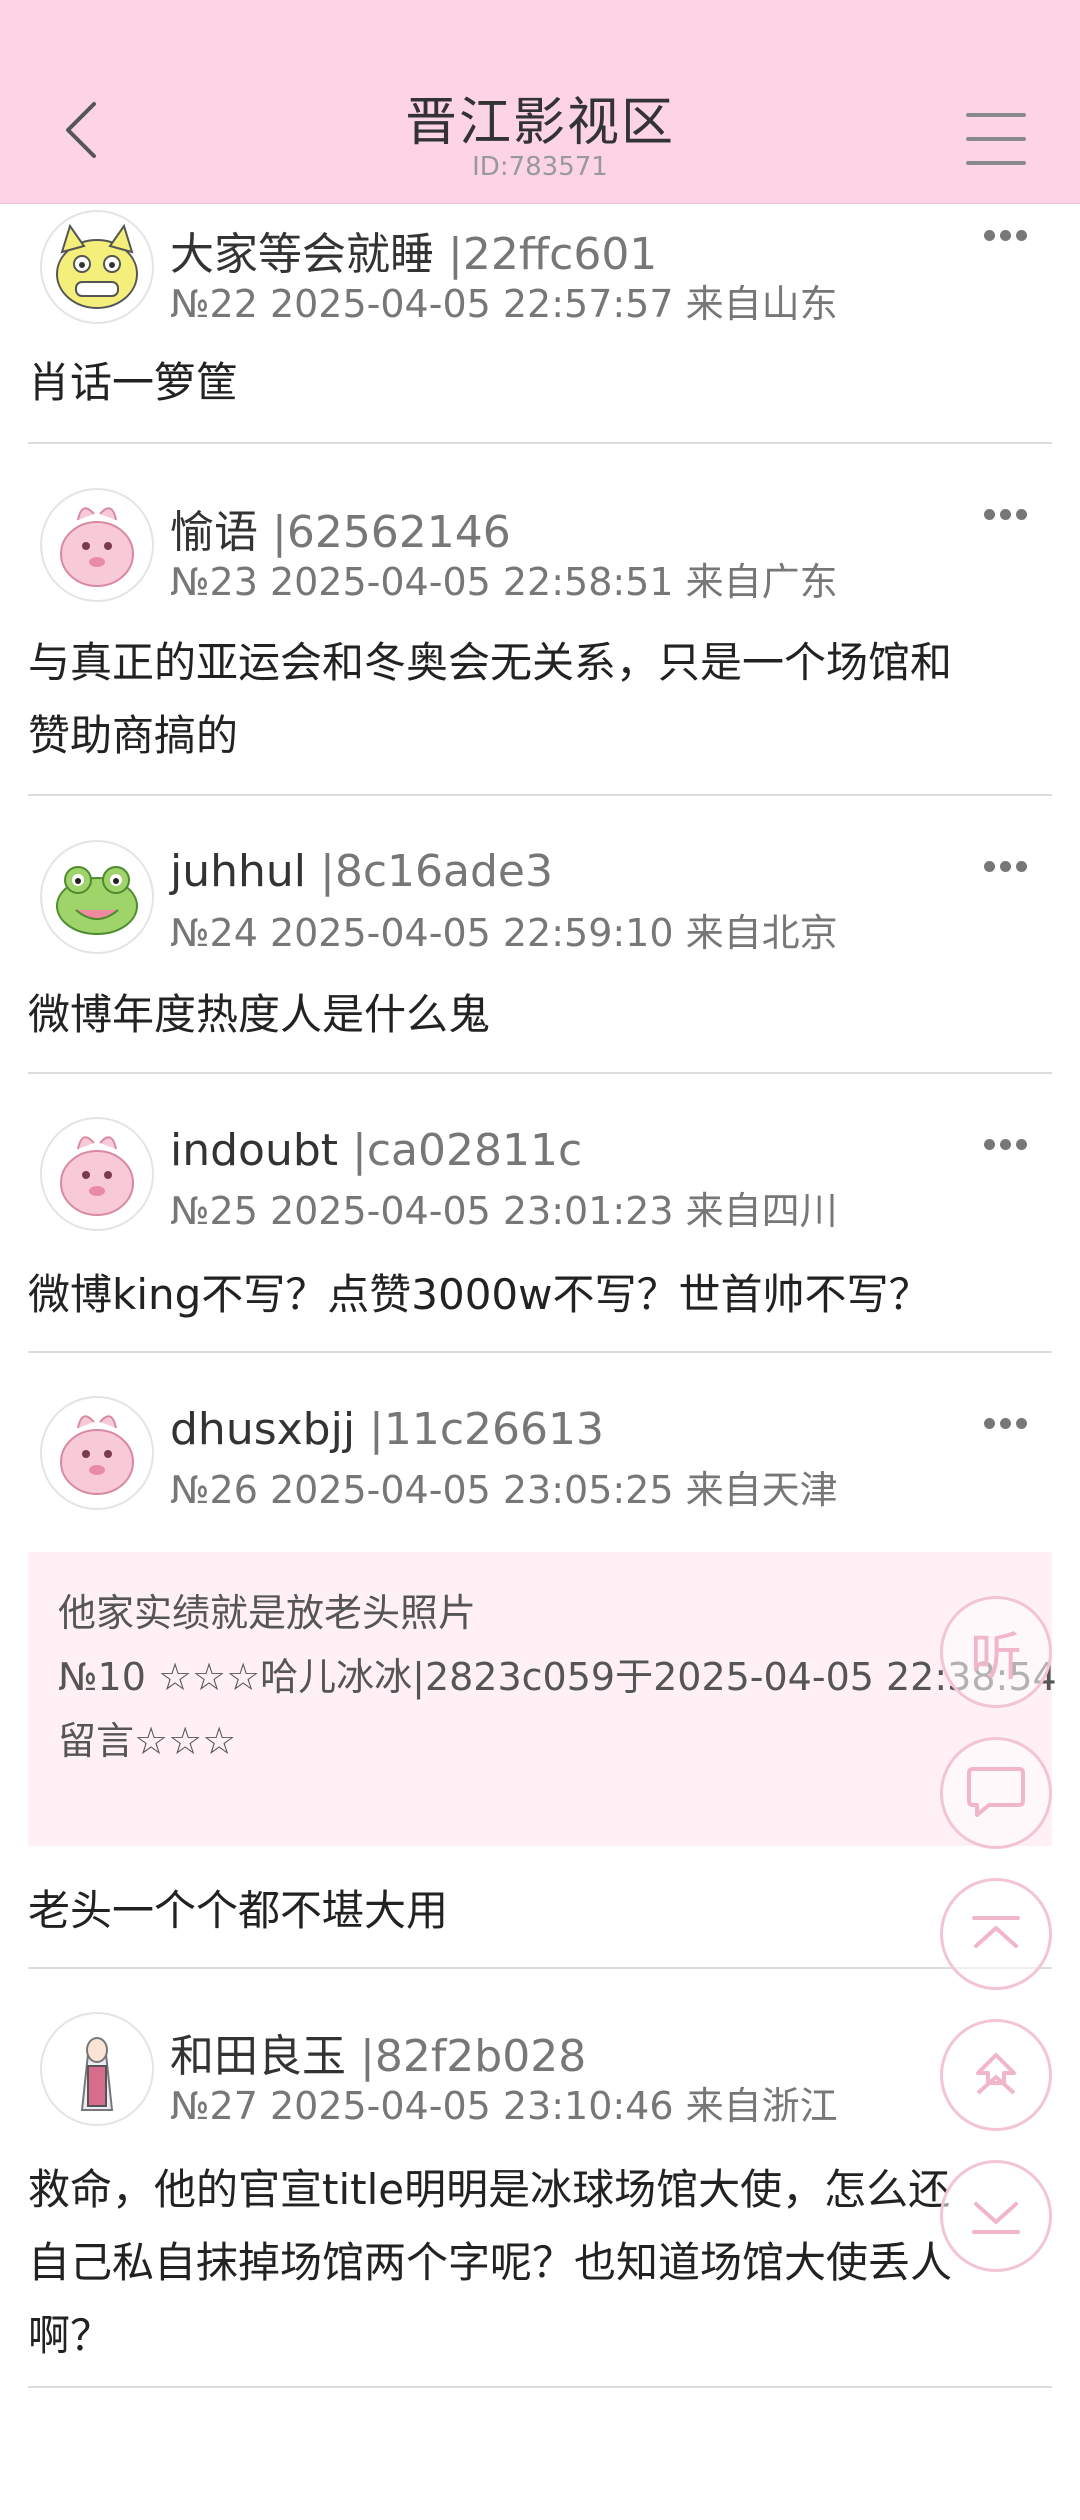  I want to click on listen-button: 听, so click(996, 1652).